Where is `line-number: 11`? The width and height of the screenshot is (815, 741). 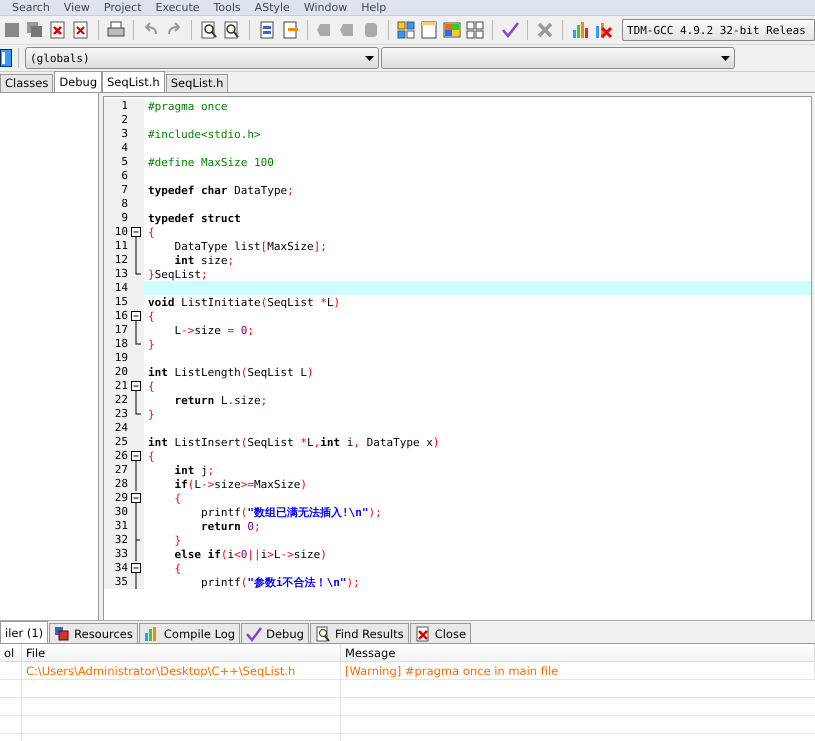
line-number: 11 is located at coordinates (121, 246).